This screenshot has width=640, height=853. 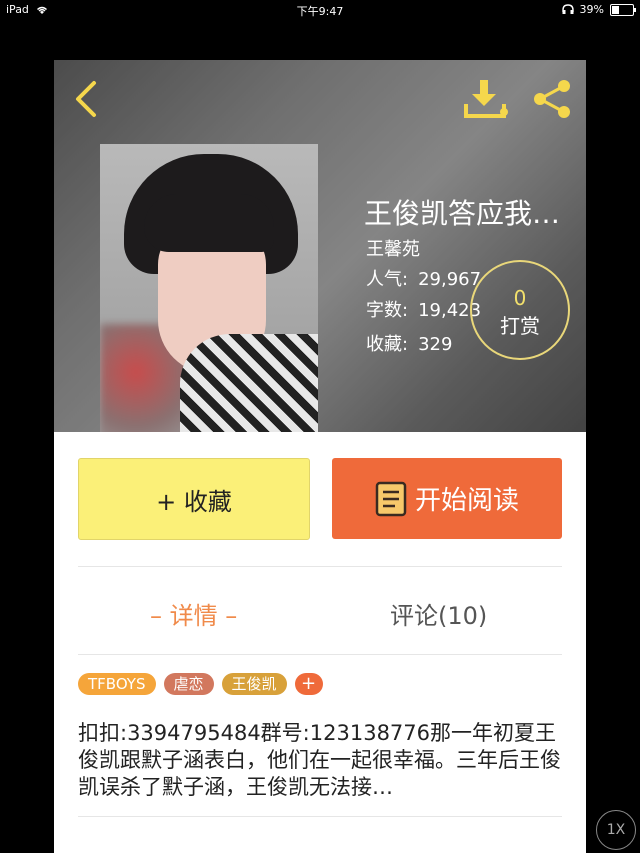 I want to click on stat-favorites: 收藏: 329, so click(x=409, y=343).